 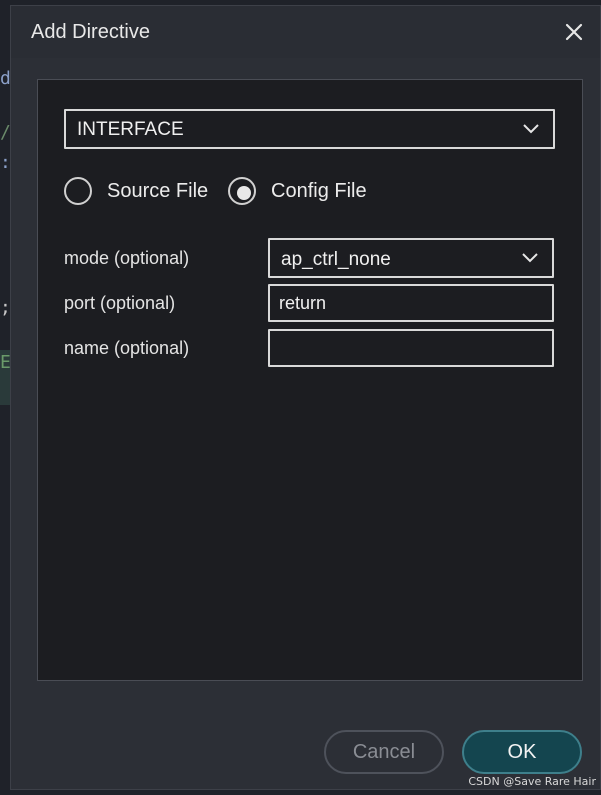 What do you see at coordinates (130, 129) in the screenshot?
I see `directive-type-value: INTERFACE` at bounding box center [130, 129].